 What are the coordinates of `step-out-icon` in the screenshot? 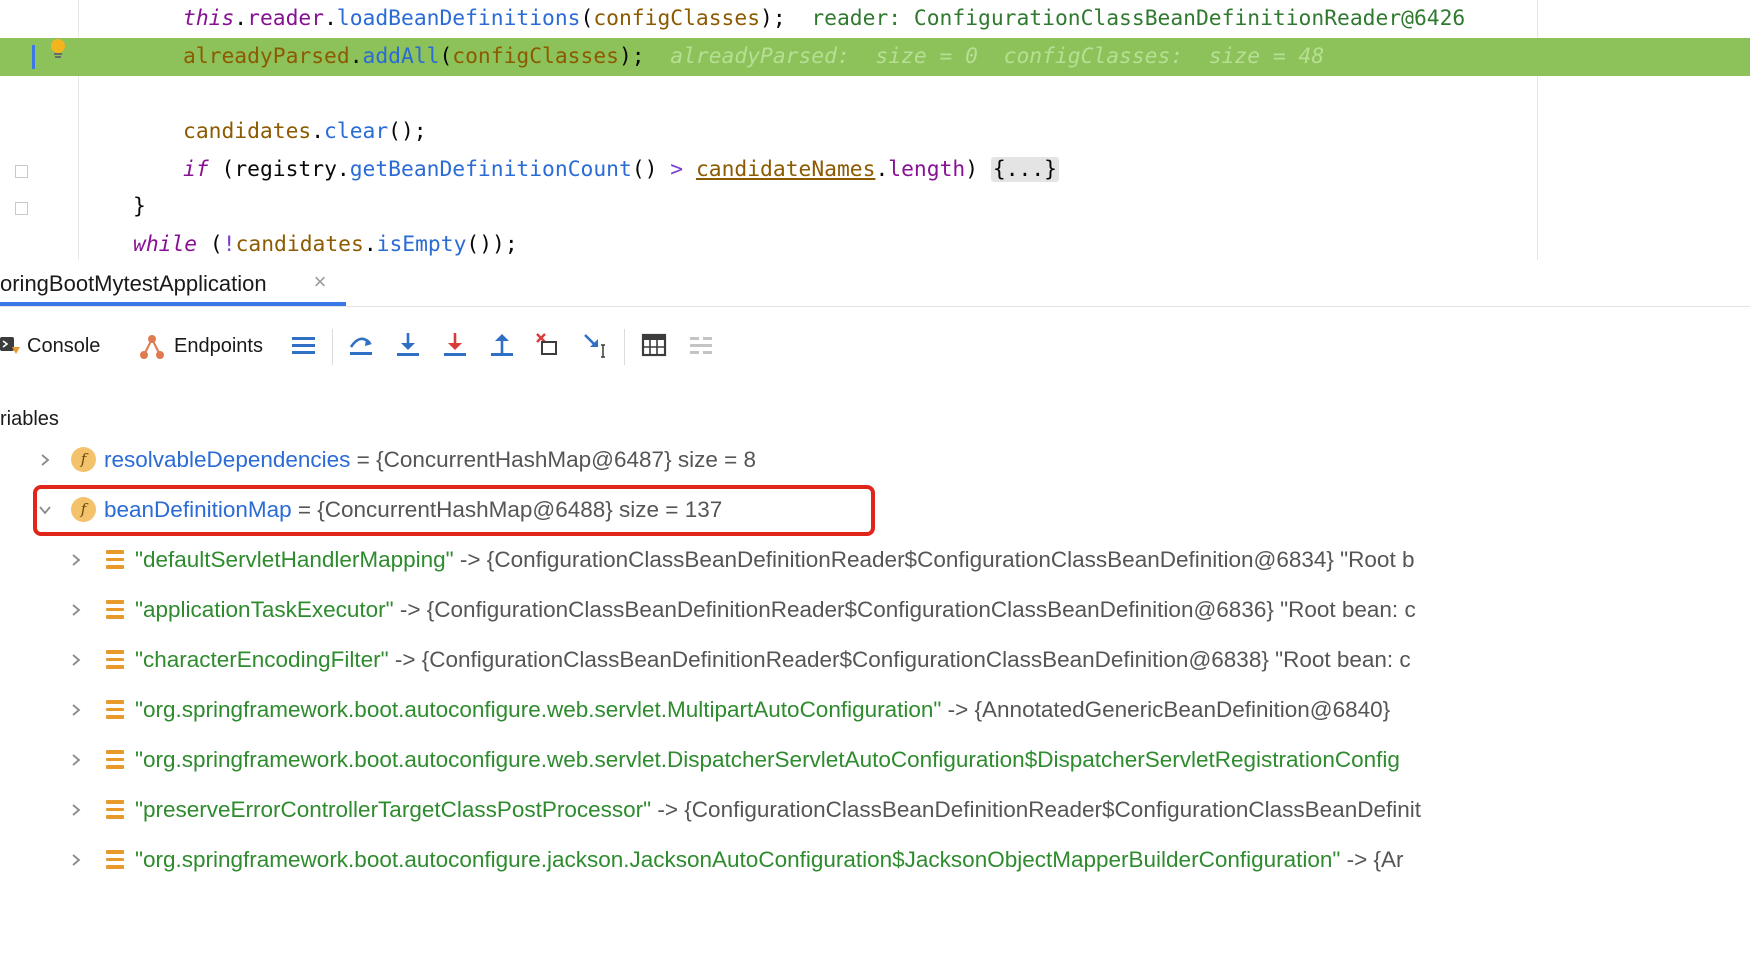 It's located at (502, 345).